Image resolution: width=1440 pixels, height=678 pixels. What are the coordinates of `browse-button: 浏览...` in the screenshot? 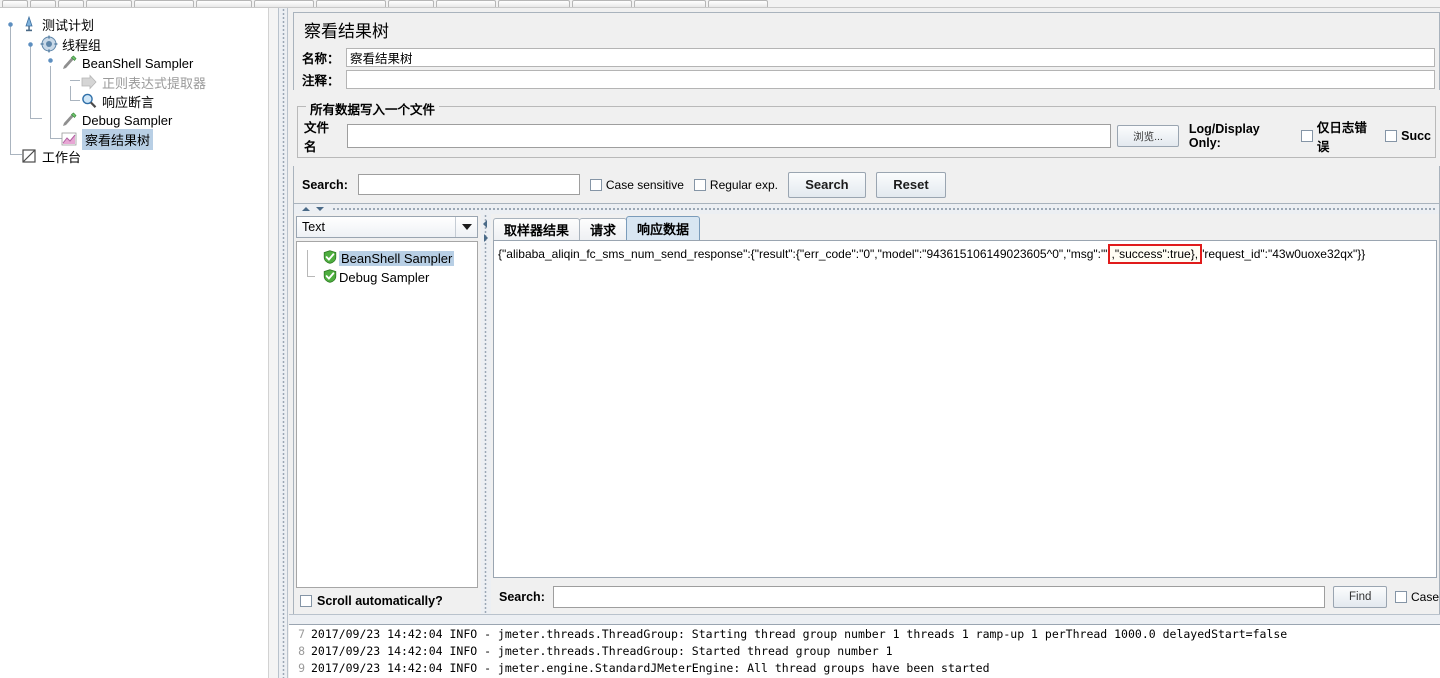 It's located at (1148, 136).